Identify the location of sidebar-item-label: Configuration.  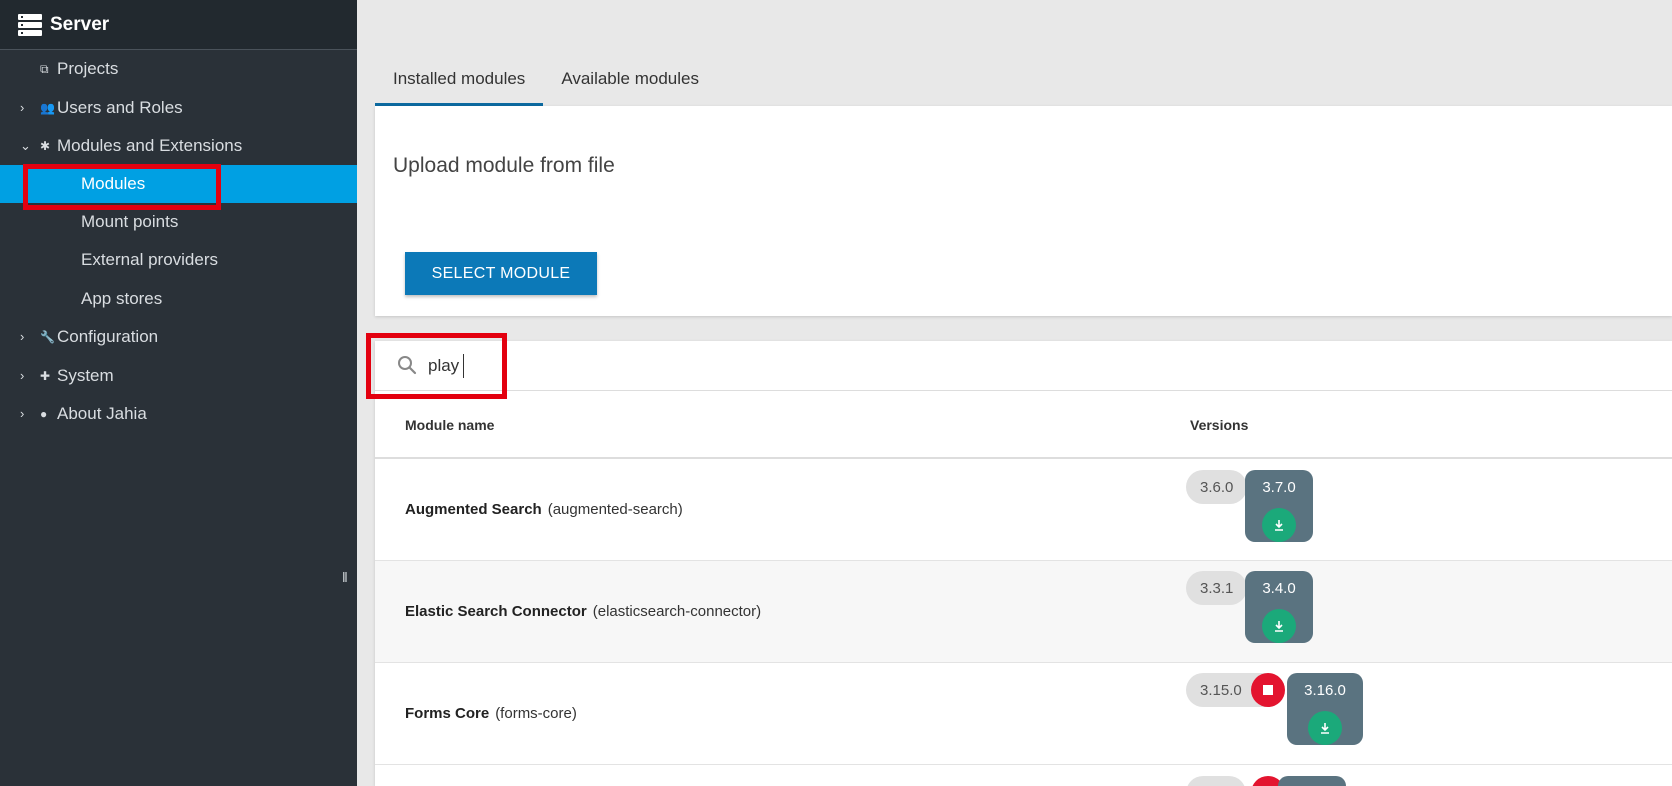
(108, 336).